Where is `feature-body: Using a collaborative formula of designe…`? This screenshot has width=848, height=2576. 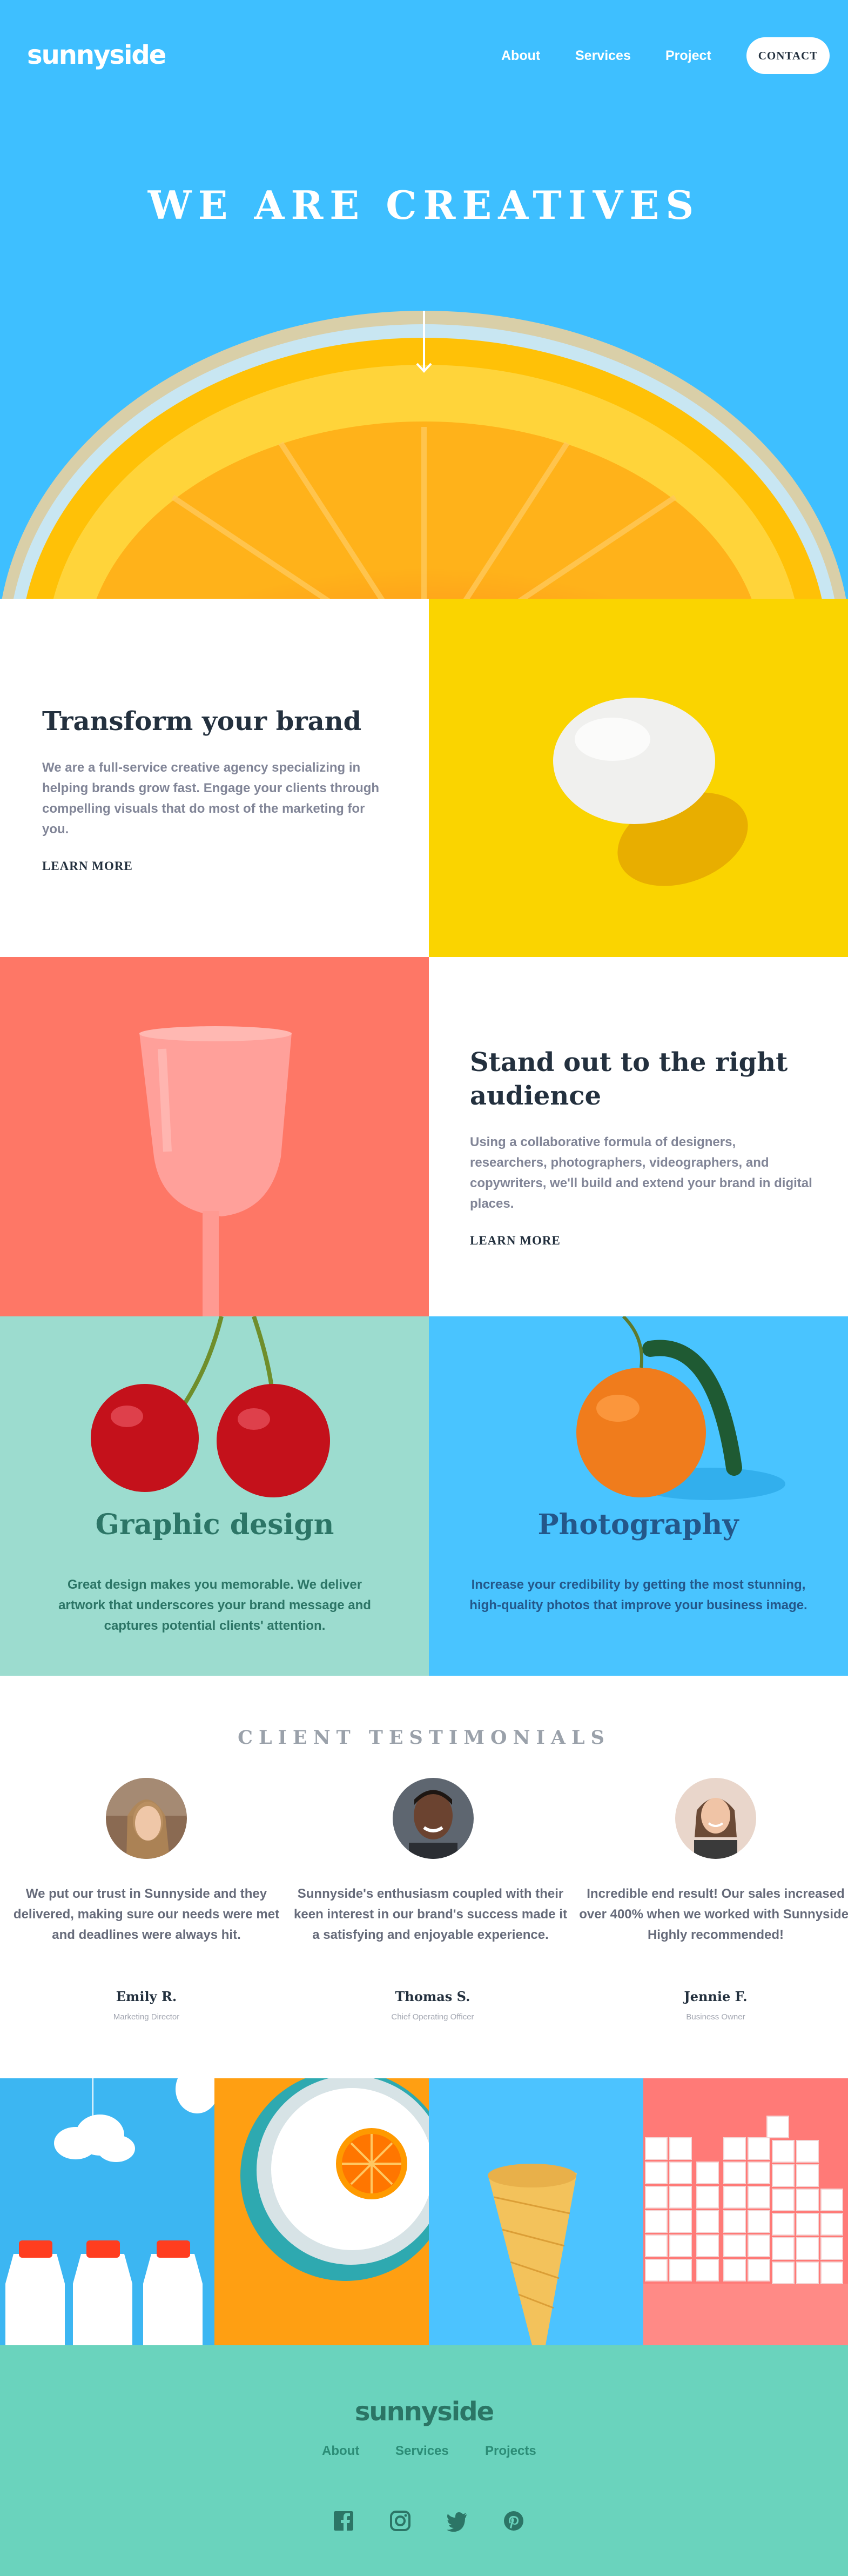 feature-body: Using a collaborative formula of designe… is located at coordinates (641, 1173).